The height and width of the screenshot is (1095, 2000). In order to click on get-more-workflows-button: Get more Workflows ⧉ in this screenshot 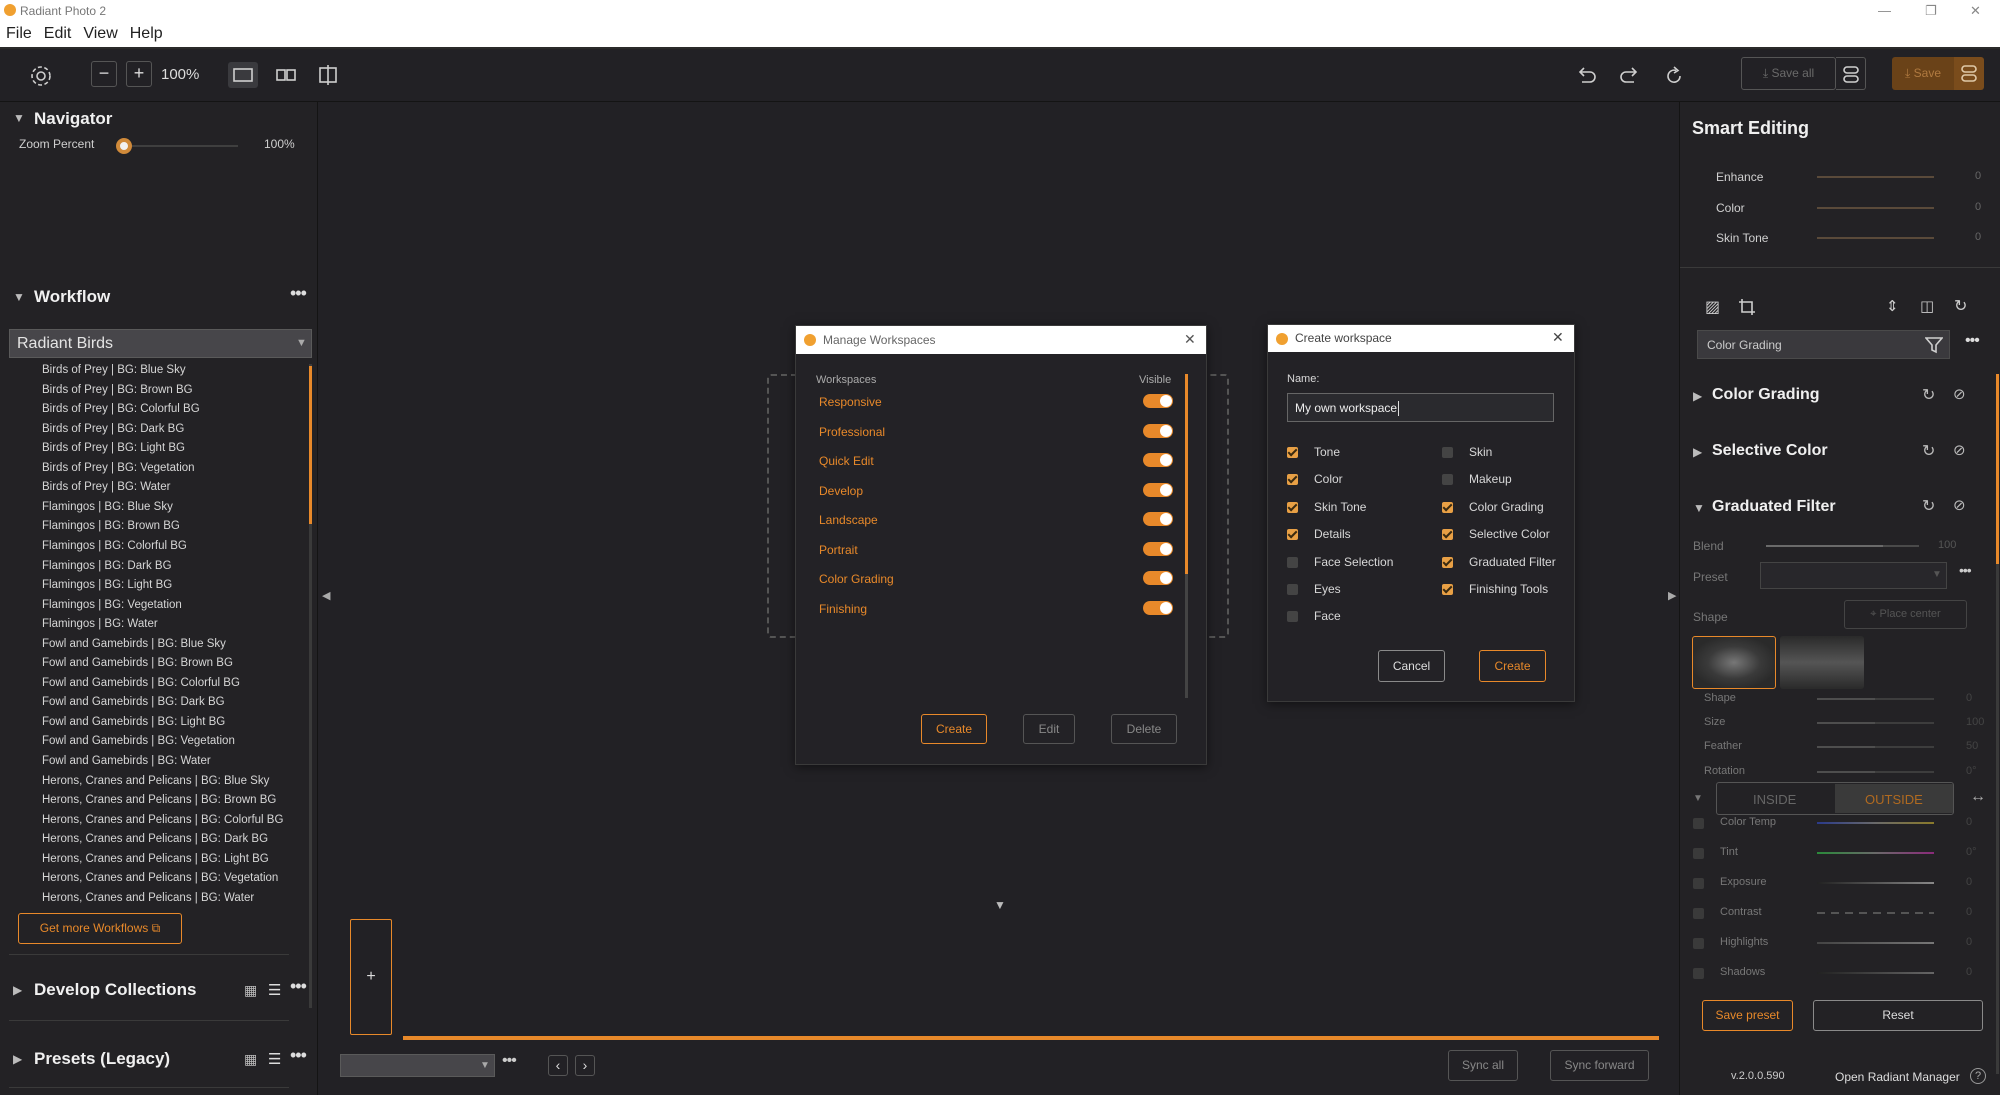, I will do `click(100, 928)`.